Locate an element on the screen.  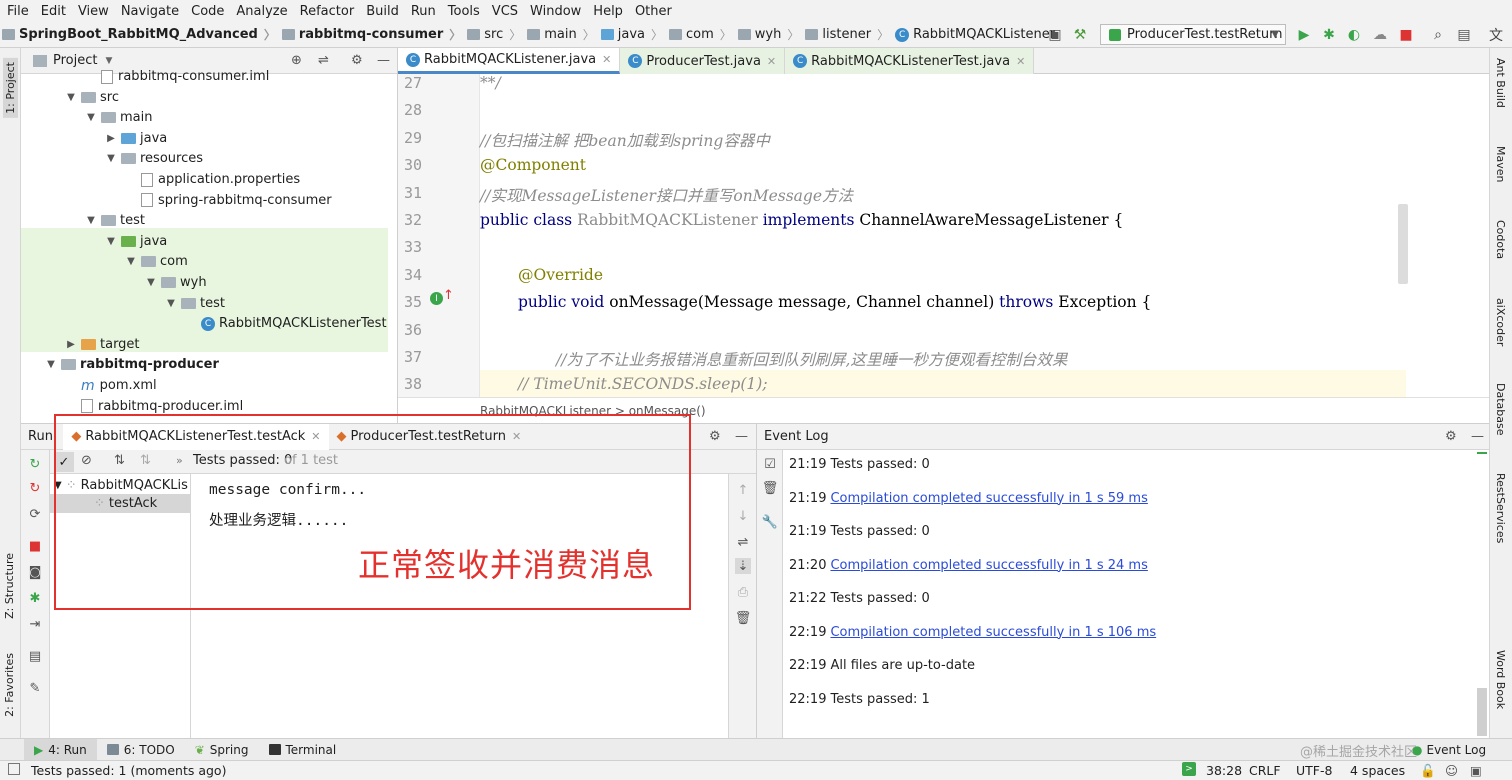
coverage-icon: ◐ is located at coordinates (1354, 35).